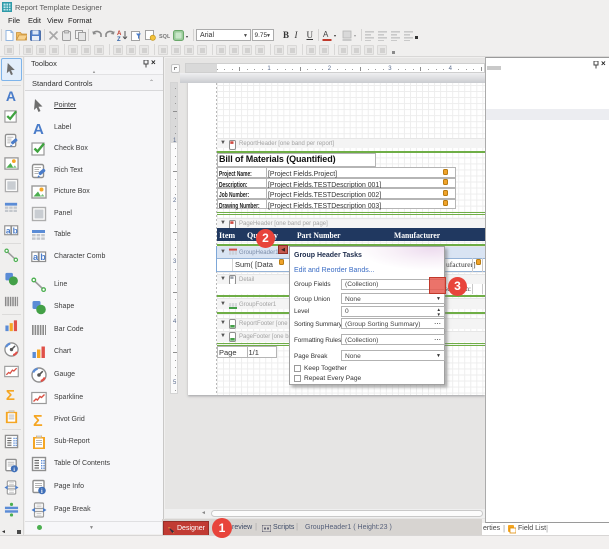 The image size is (609, 549). What do you see at coordinates (164, 37) in the screenshot?
I see `svg-text: SQL` at bounding box center [164, 37].